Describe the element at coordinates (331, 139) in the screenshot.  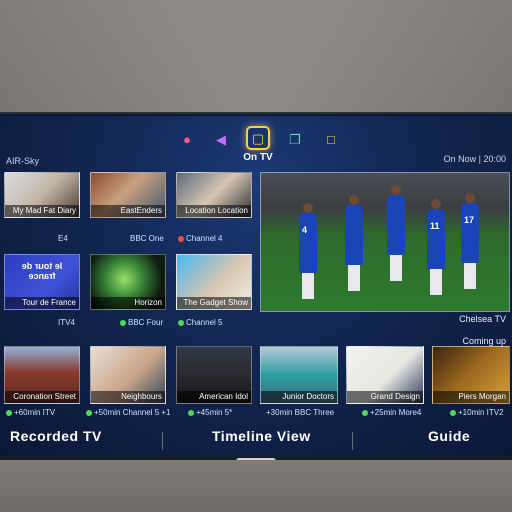
I see `chat-icon: □` at that location.